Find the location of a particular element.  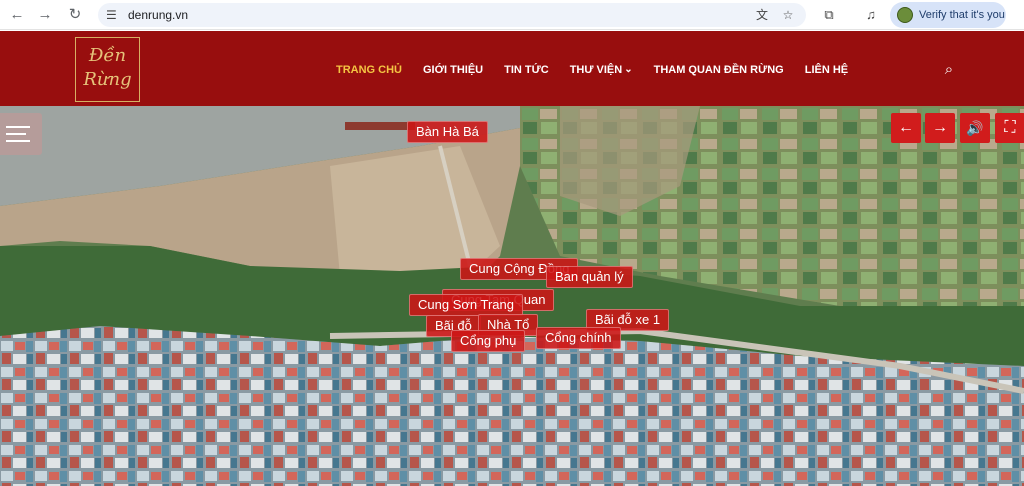

hotspot-cong-phu: Cổng phụ is located at coordinates (488, 341).